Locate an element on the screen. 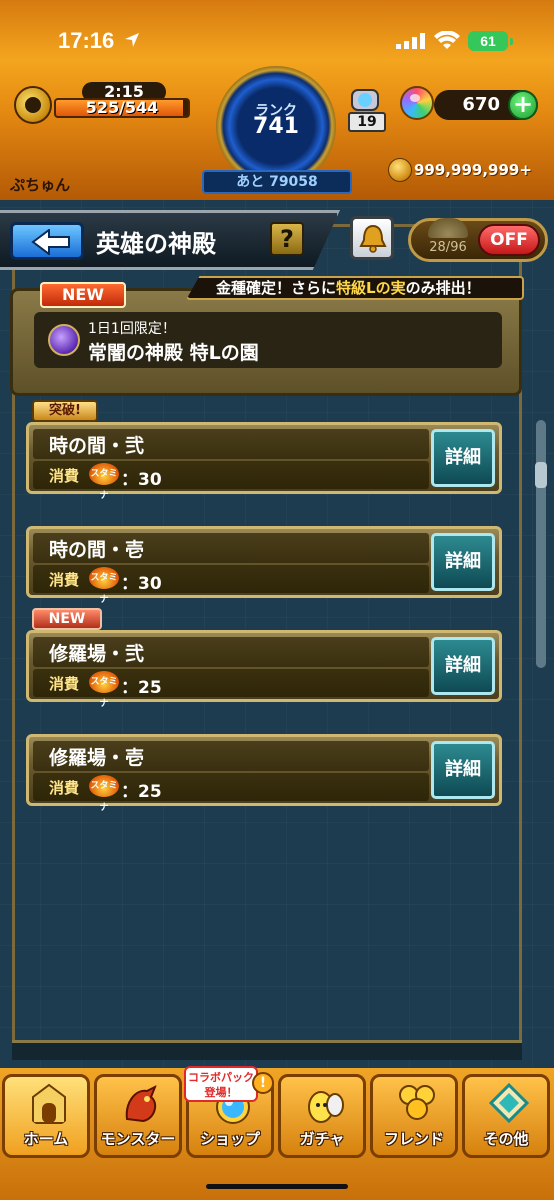 Image resolution: width=554 pixels, height=1200 pixels. nav-friend: フレンド is located at coordinates (414, 1116).